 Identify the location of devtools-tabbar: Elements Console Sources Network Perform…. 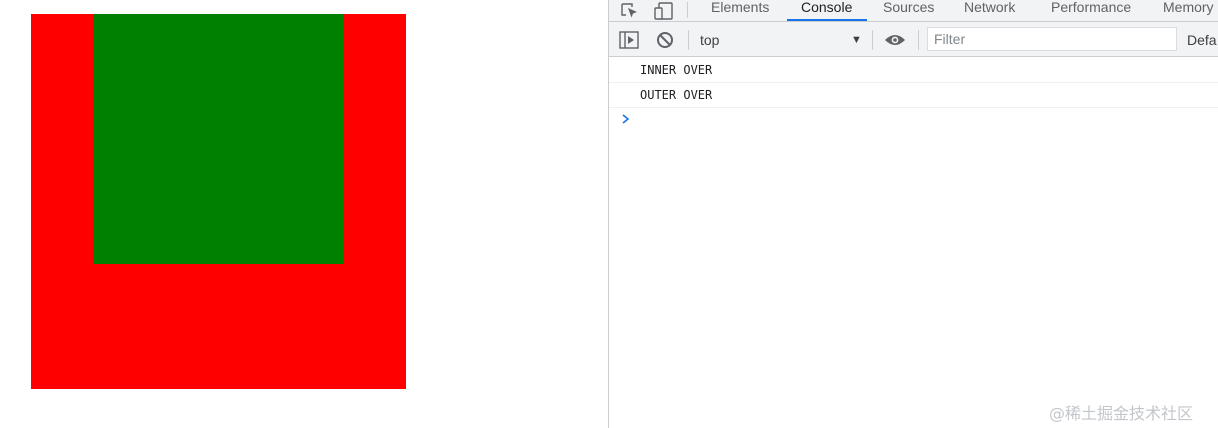
(913, 11).